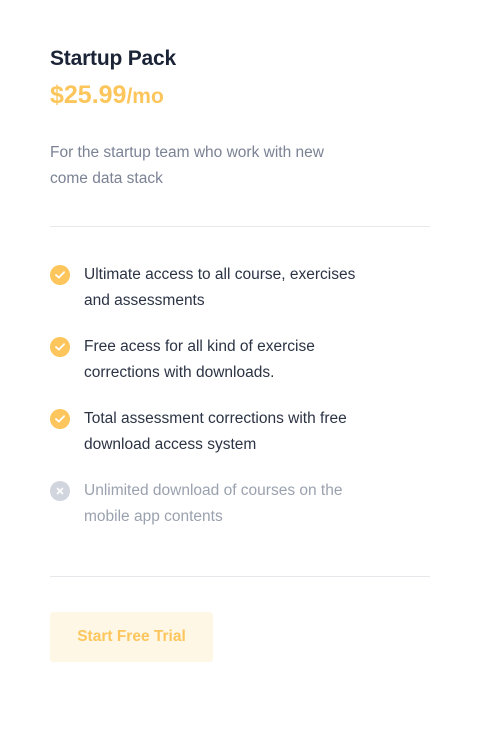  I want to click on plan-title: Startup Pack, so click(113, 58).